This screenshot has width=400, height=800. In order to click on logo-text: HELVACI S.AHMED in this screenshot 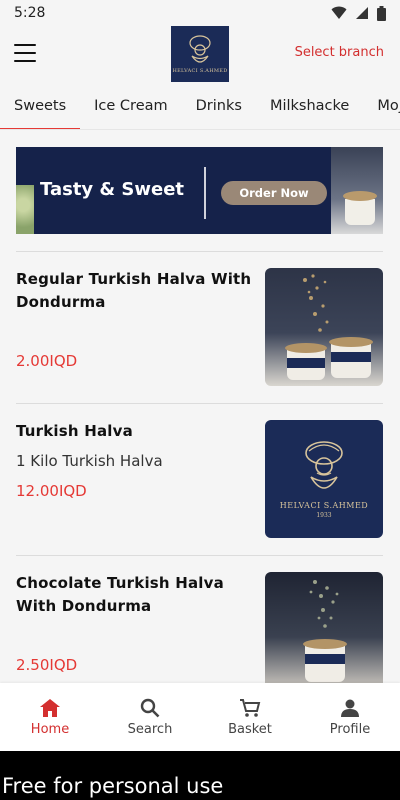, I will do `click(200, 71)`.